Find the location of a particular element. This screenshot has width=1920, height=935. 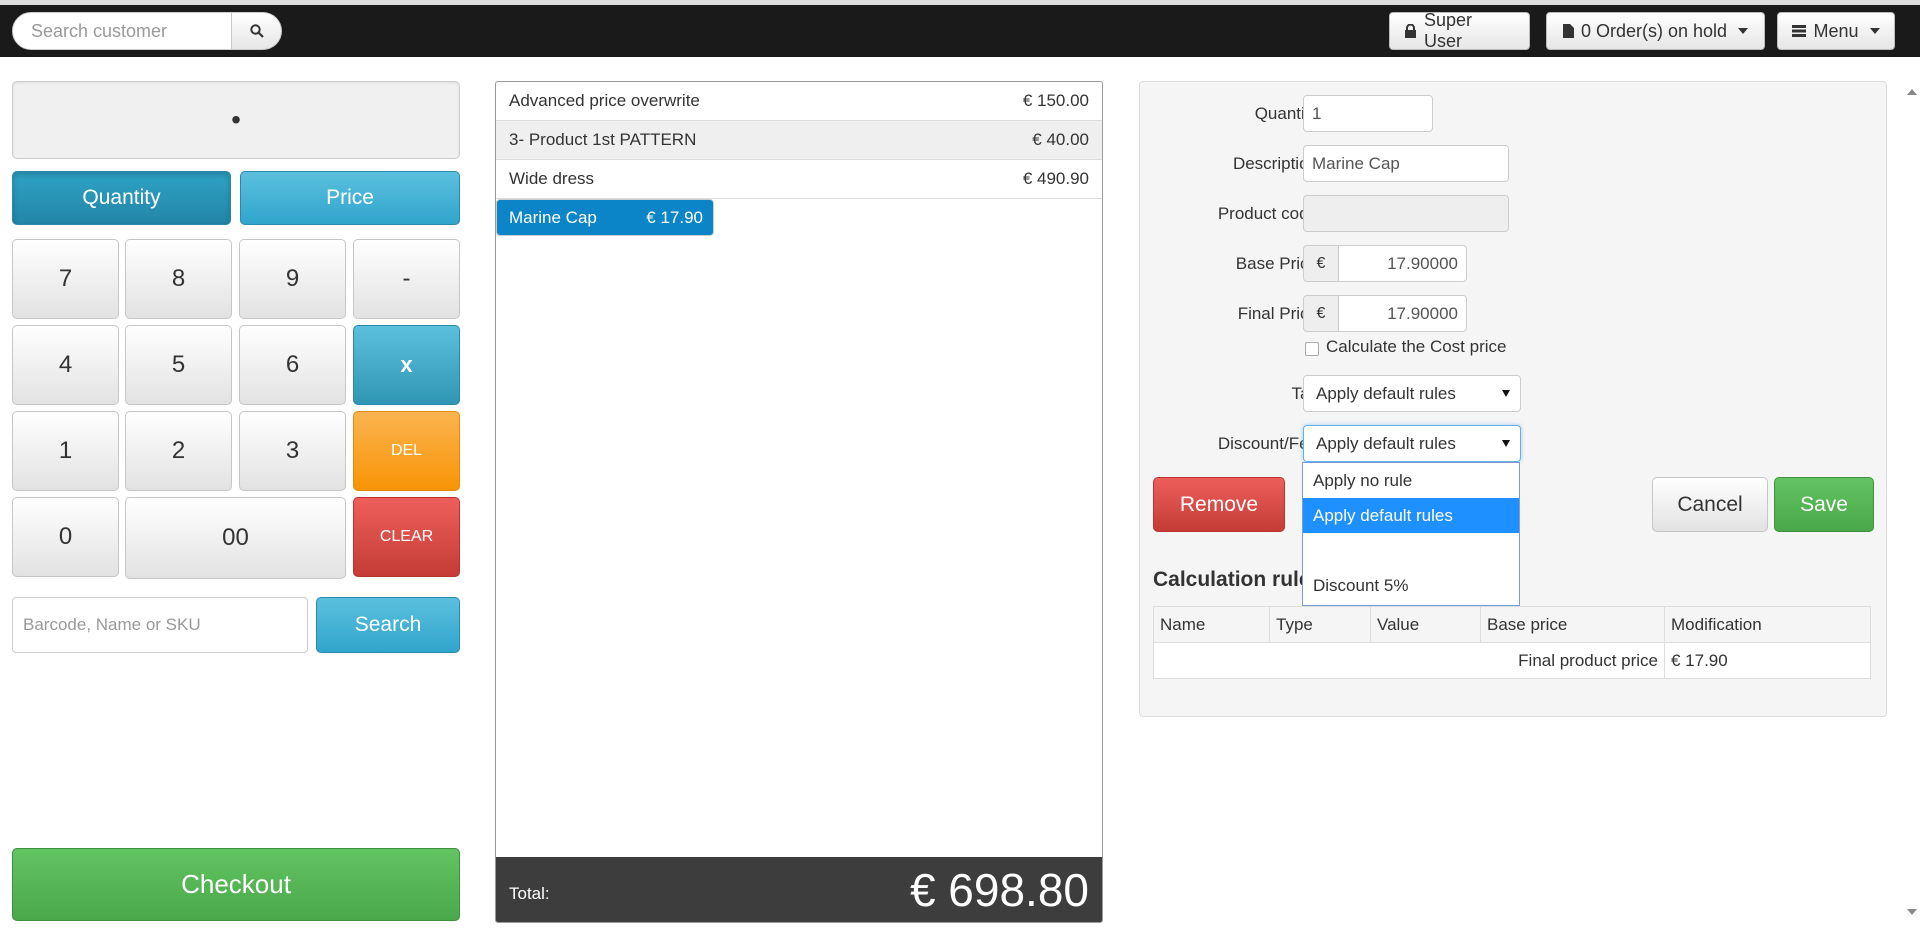

order-item-price: € 17.90 is located at coordinates (674, 217).